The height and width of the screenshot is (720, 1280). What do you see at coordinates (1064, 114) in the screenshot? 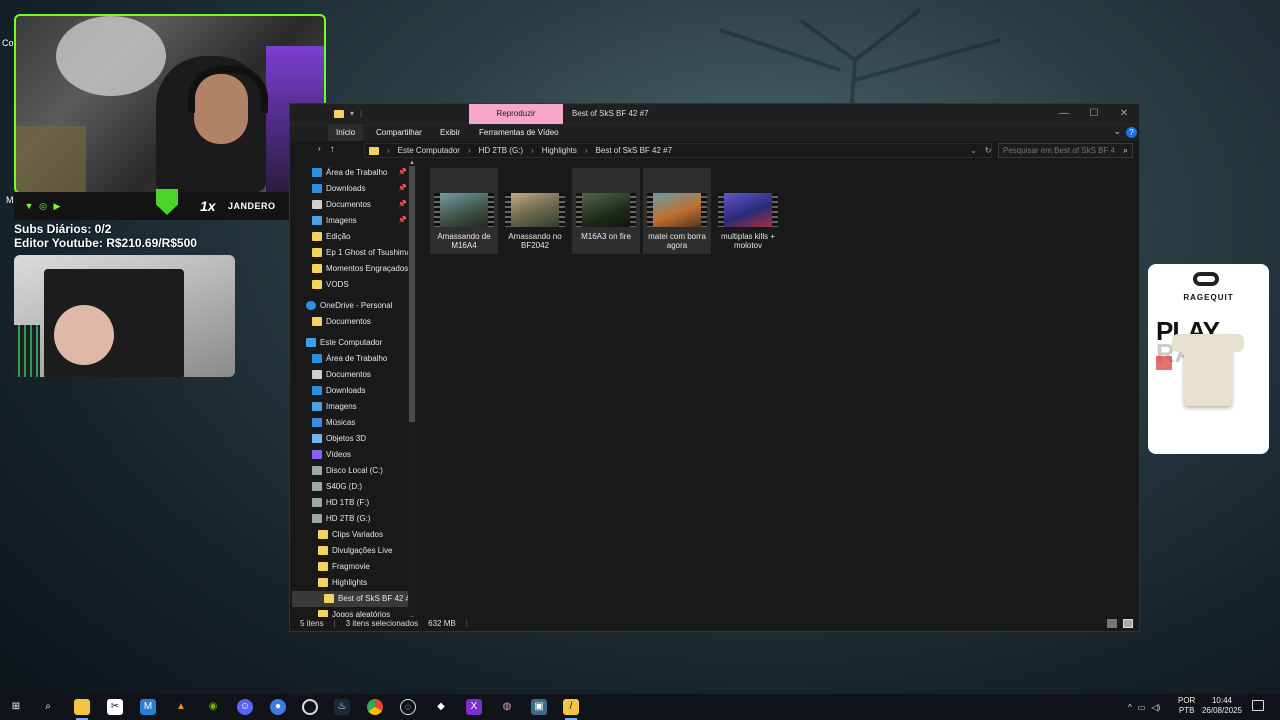
I see `minimize-icon: —` at bounding box center [1064, 114].